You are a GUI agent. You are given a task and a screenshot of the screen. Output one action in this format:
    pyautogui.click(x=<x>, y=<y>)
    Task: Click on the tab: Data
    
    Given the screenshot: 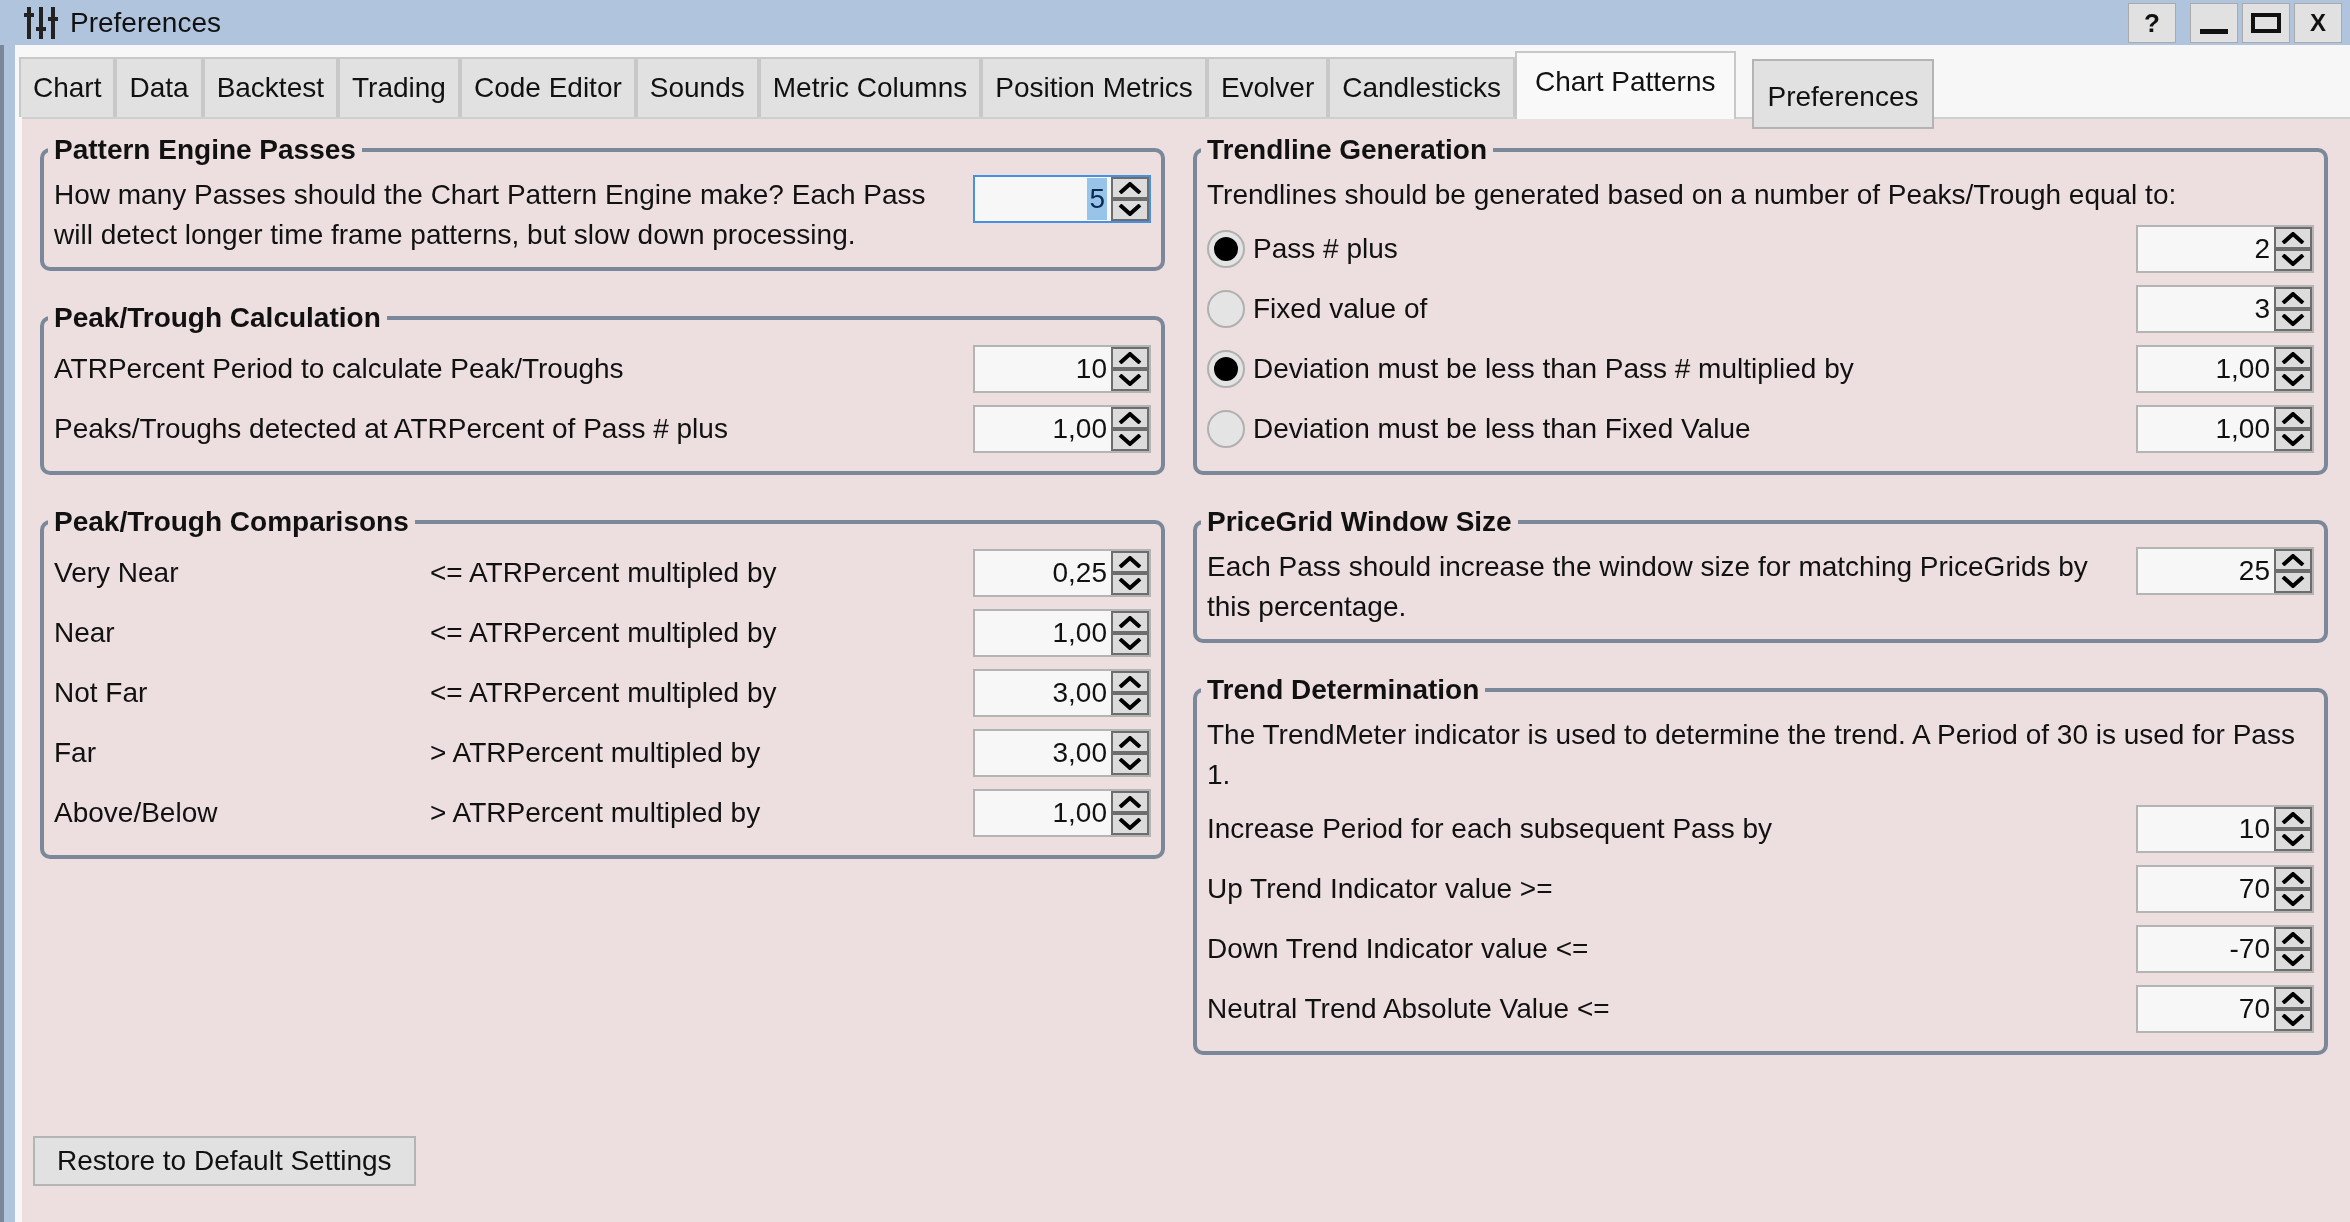 What is the action you would take?
    pyautogui.click(x=159, y=87)
    